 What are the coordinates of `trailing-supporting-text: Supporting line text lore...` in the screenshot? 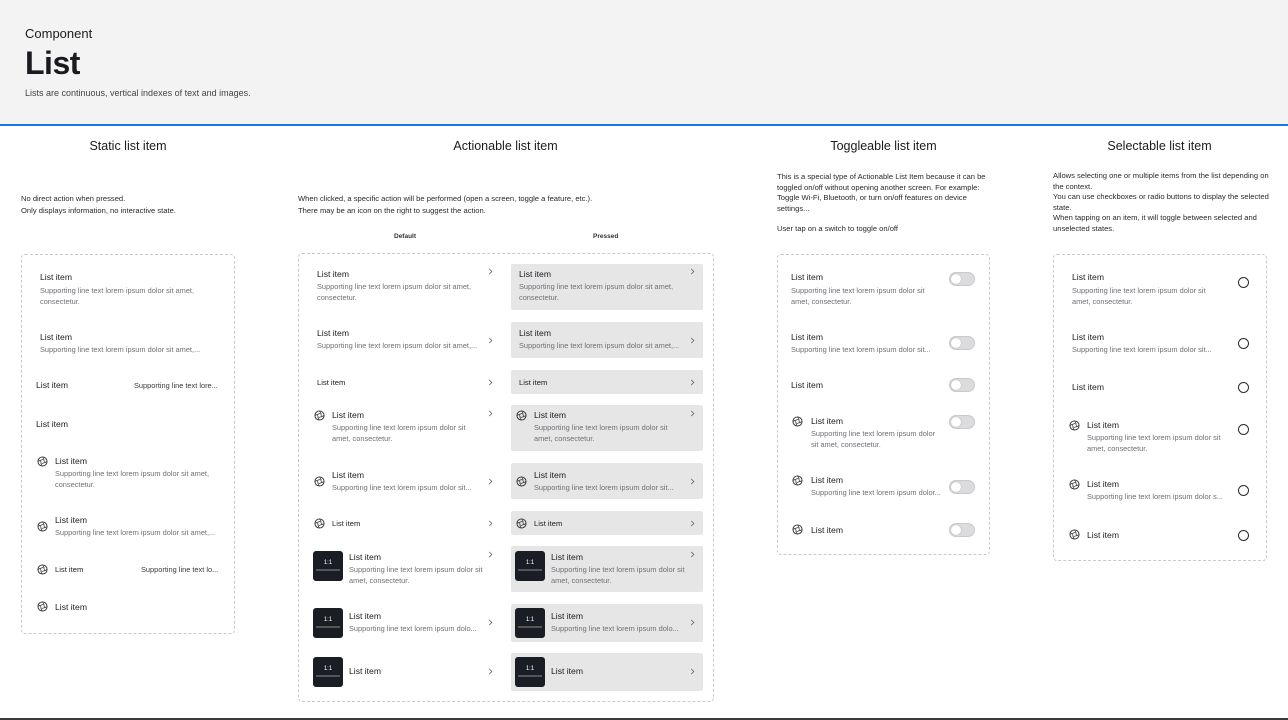 It's located at (176, 385).